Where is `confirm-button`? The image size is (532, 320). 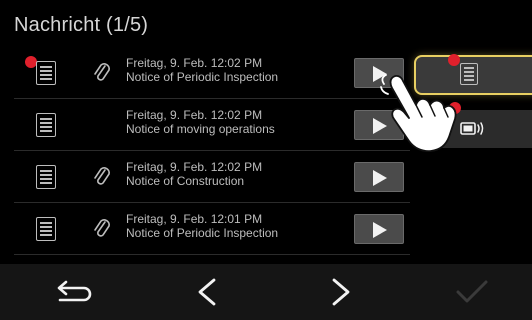 confirm-button is located at coordinates (472, 292).